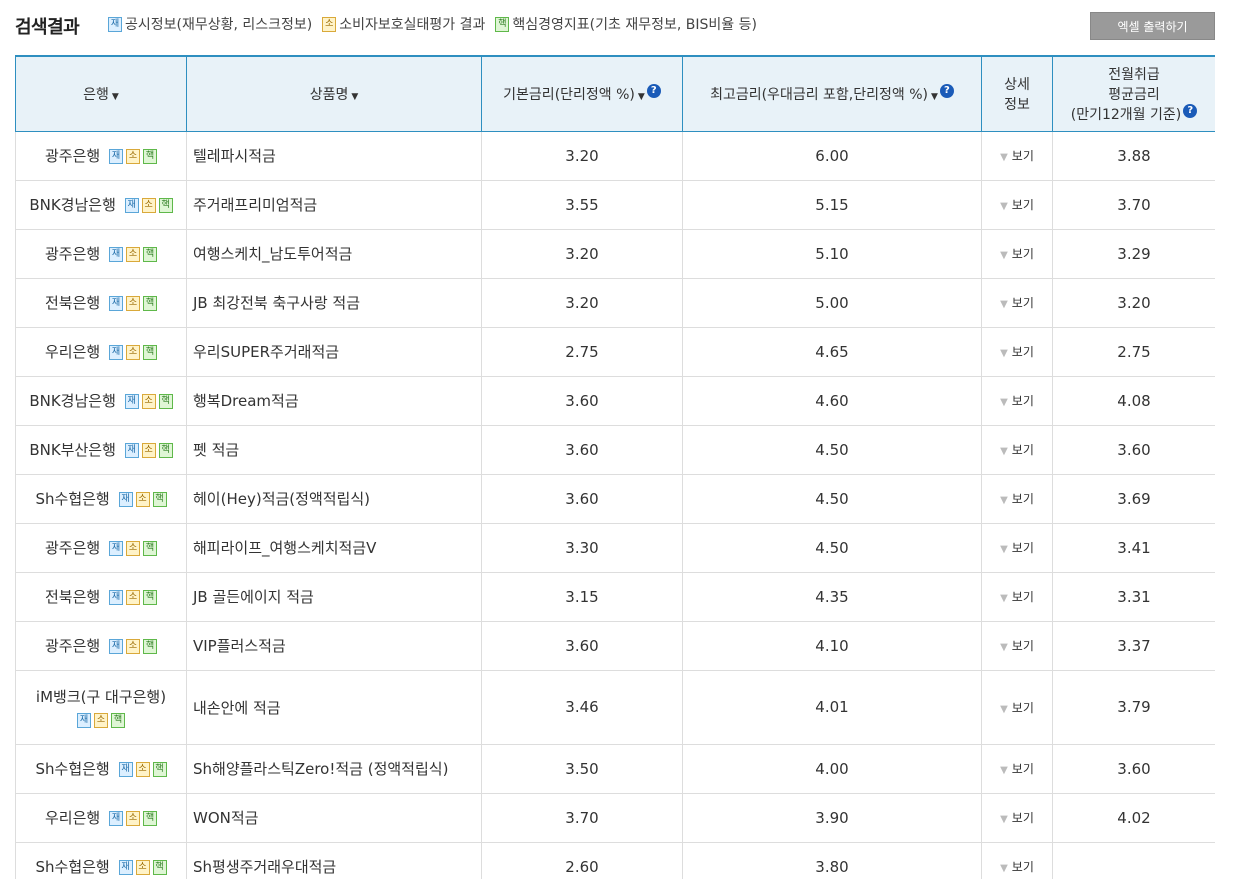 The height and width of the screenshot is (879, 1233). I want to click on column-header-base-rate: 기본금리(단리정액 %) ▼?, so click(582, 93).